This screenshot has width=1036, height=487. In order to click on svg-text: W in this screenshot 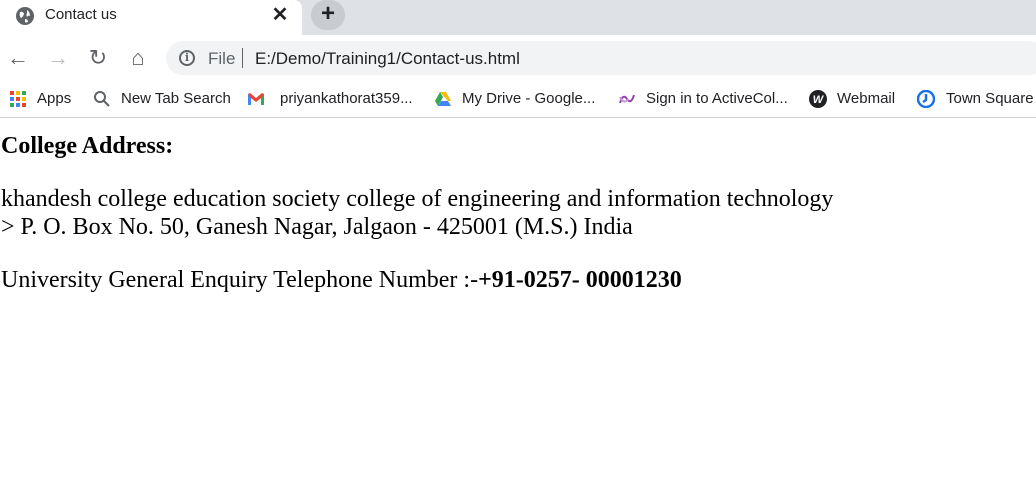, I will do `click(819, 100)`.